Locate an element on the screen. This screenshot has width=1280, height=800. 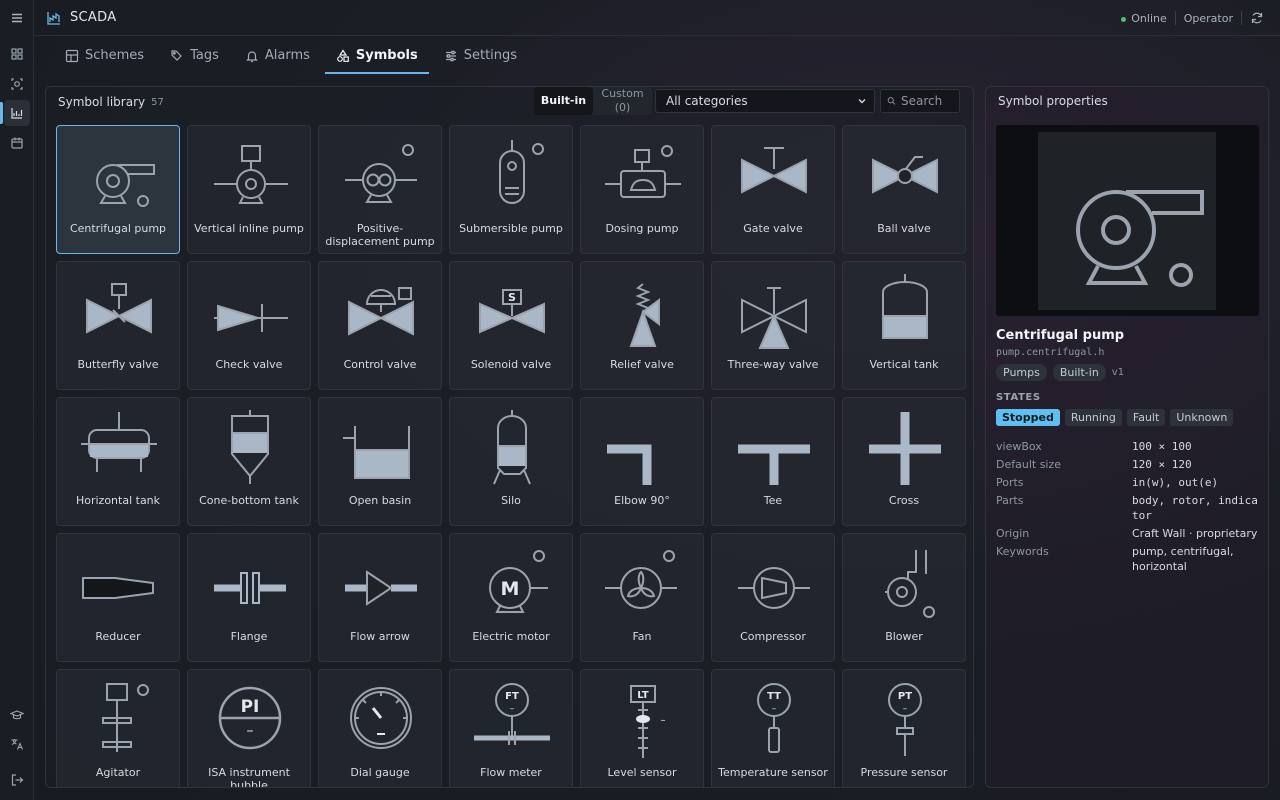
menu-icon is located at coordinates (17, 18).